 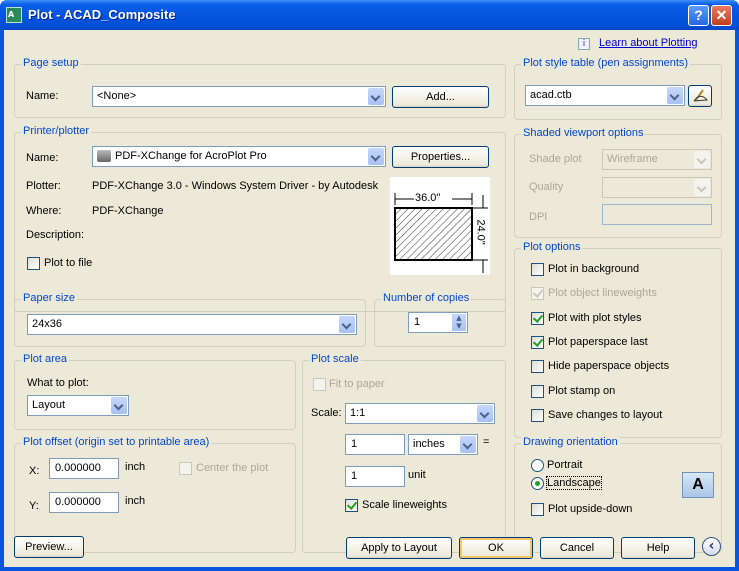 I want to click on ok-button: OK, so click(x=496, y=548).